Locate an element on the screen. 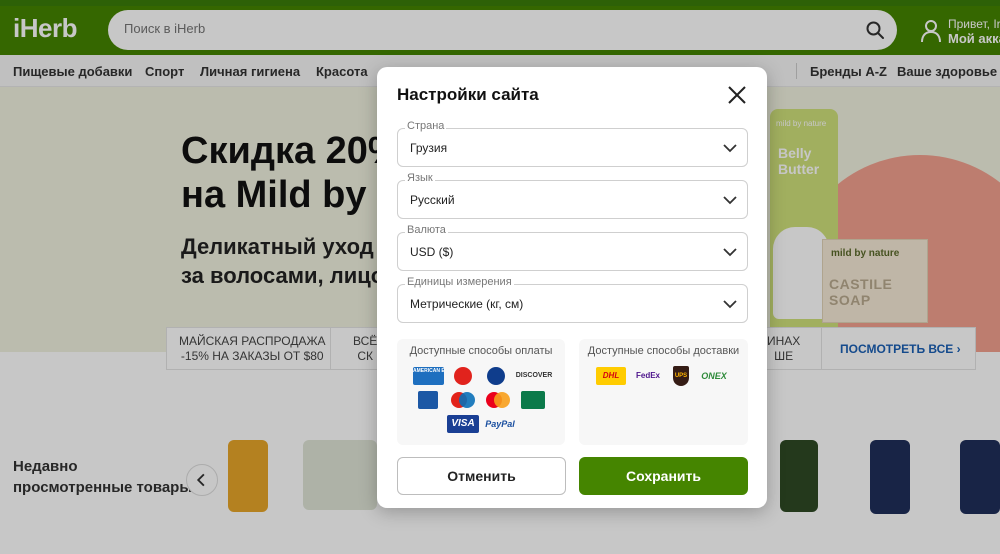 The width and height of the screenshot is (1000, 554). mastercard-logo is located at coordinates (498, 400).